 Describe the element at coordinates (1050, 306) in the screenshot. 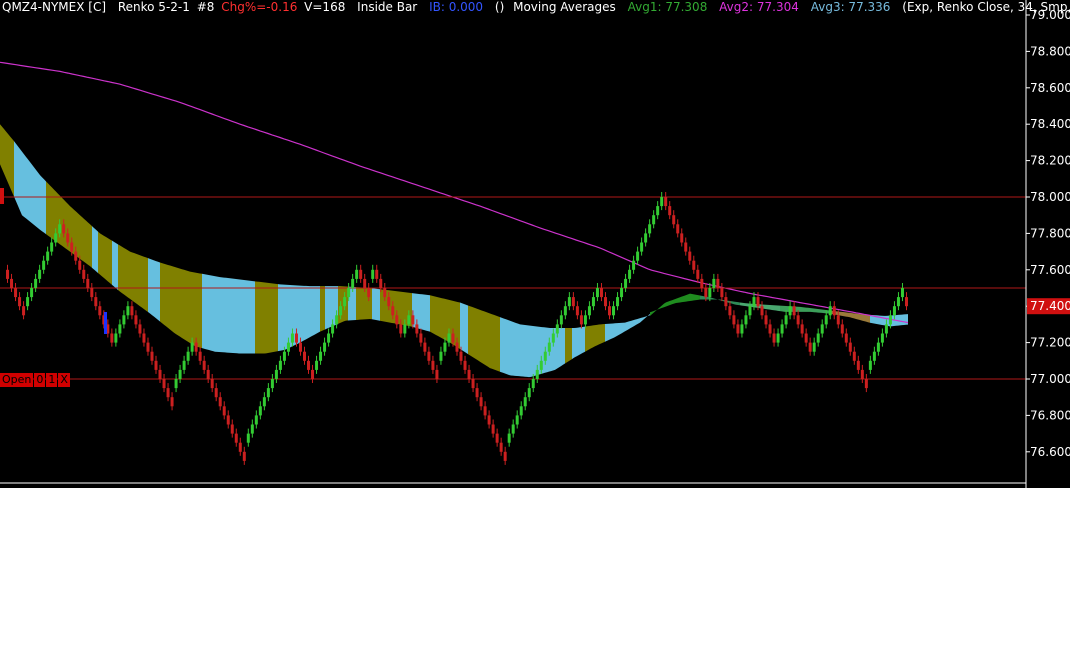

I see `last-price-label: 77.400` at that location.